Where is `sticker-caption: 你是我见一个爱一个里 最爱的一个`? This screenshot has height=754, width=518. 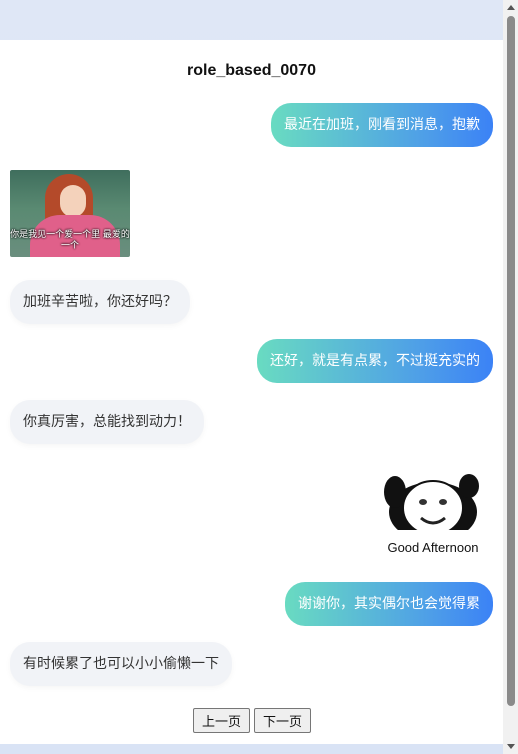
sticker-caption: 你是我见一个爱一个里 最爱的一个 is located at coordinates (70, 240).